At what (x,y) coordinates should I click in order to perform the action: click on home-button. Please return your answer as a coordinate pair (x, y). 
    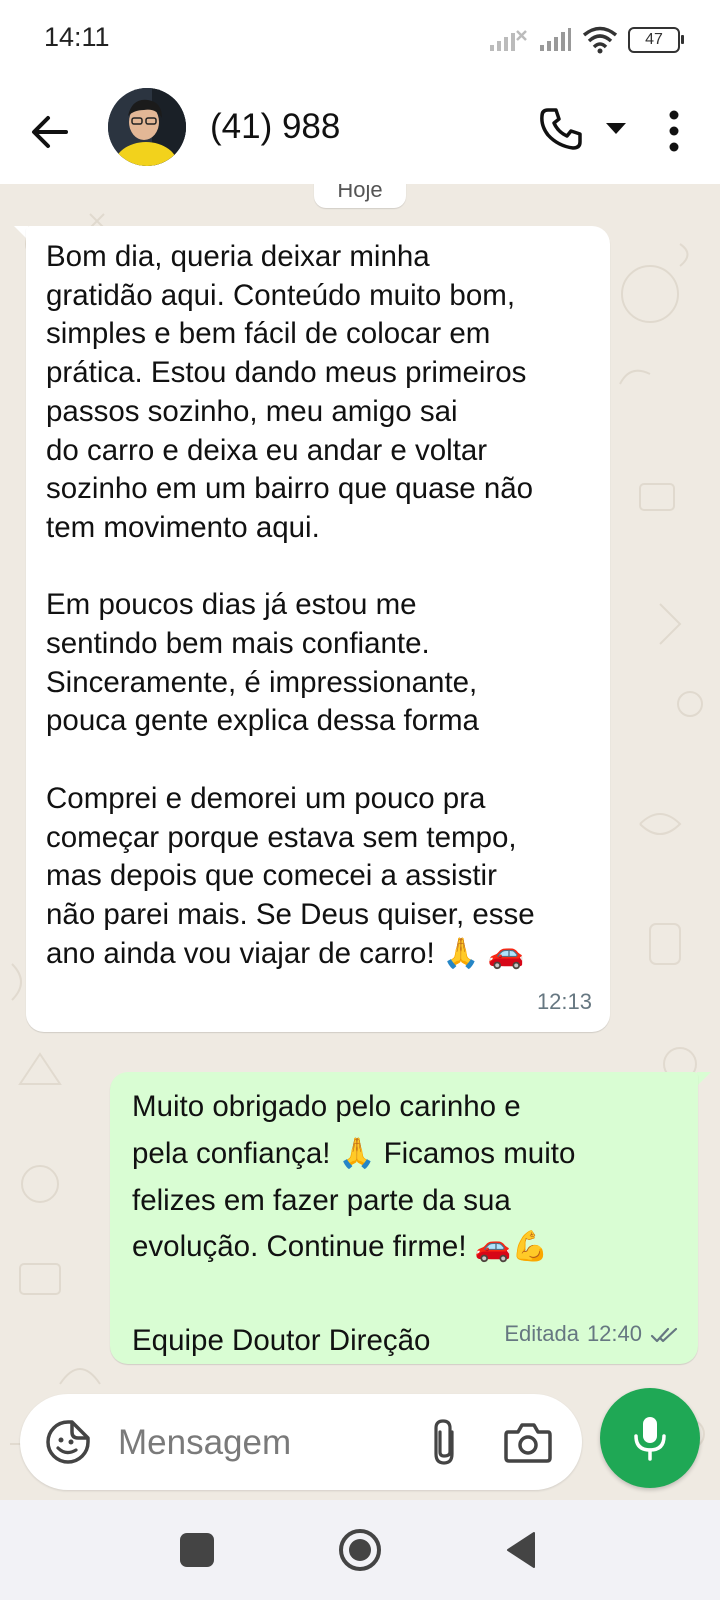
    Looking at the image, I should click on (360, 1550).